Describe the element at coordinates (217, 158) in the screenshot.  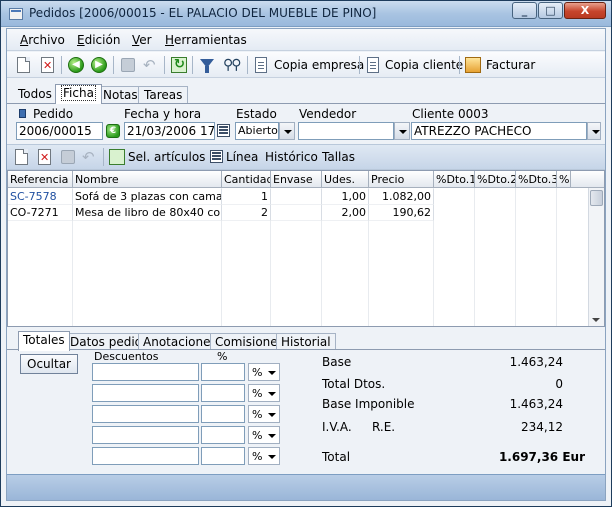
I see `linea-icon-button` at that location.